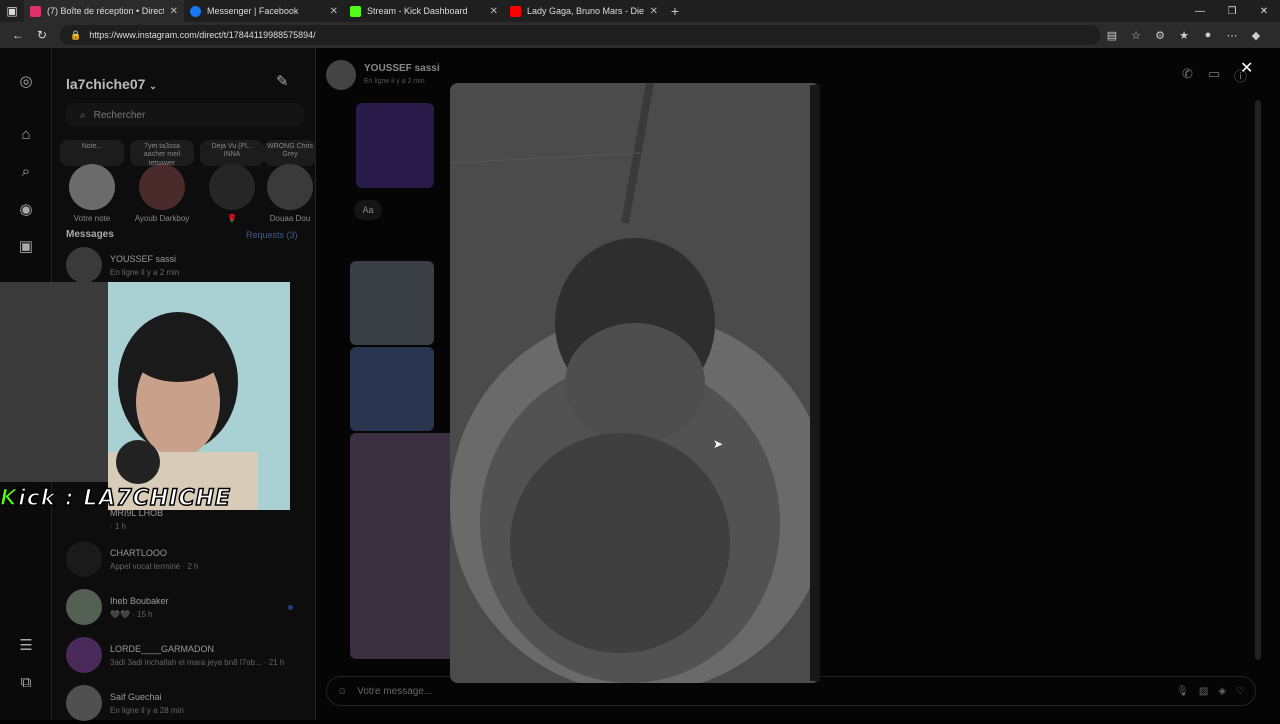 This screenshot has width=1280, height=724. What do you see at coordinates (675, 11) in the screenshot?
I see `new-tab-button: +` at bounding box center [675, 11].